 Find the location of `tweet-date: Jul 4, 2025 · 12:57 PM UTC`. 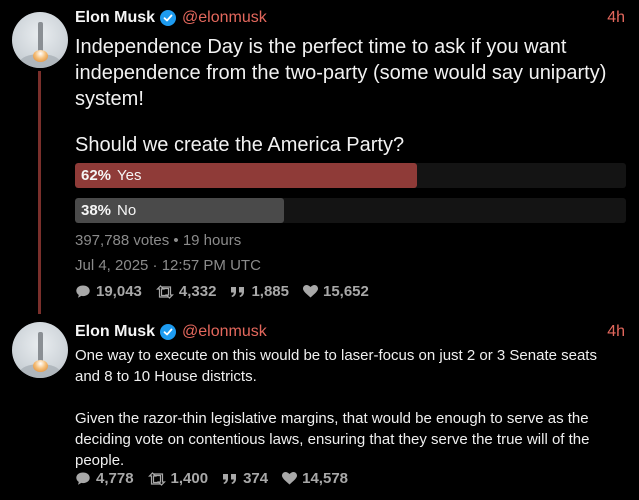

tweet-date: Jul 4, 2025 · 12:57 PM UTC is located at coordinates (168, 265).